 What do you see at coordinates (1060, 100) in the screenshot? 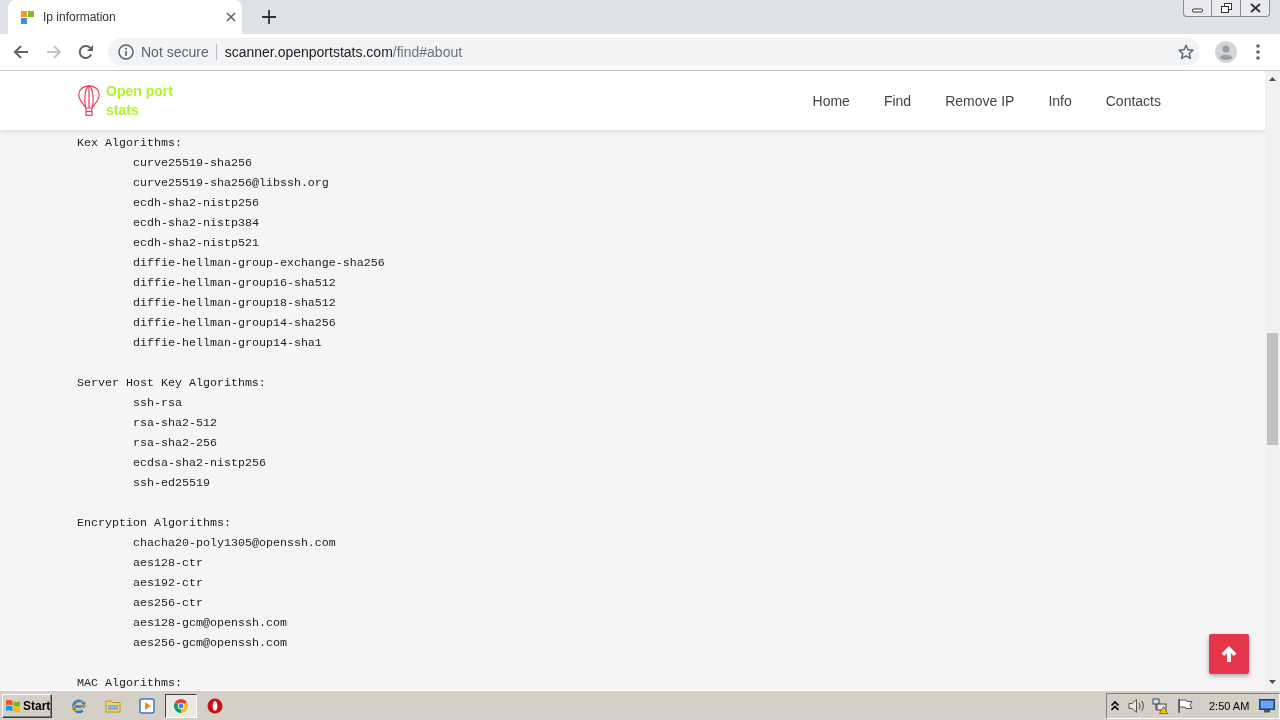
I see `nav-link: Info` at bounding box center [1060, 100].